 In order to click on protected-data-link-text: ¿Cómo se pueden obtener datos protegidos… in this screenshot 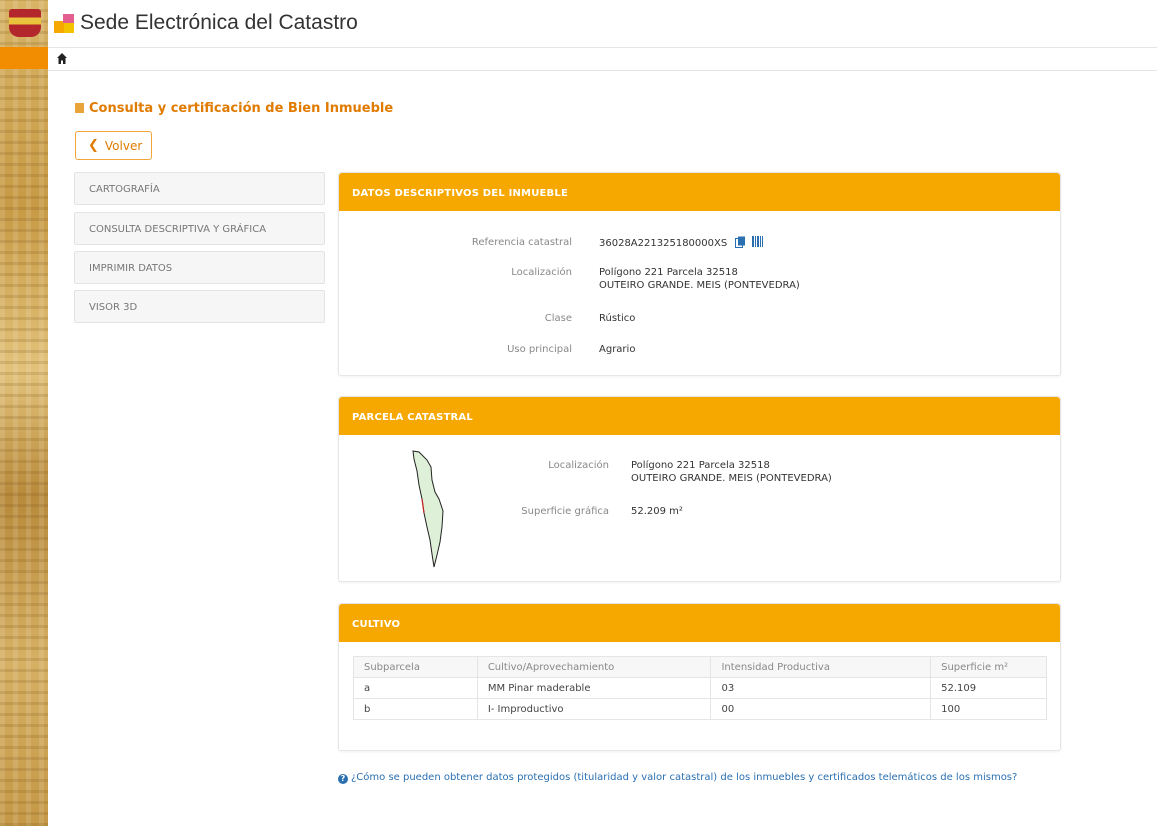, I will do `click(684, 777)`.